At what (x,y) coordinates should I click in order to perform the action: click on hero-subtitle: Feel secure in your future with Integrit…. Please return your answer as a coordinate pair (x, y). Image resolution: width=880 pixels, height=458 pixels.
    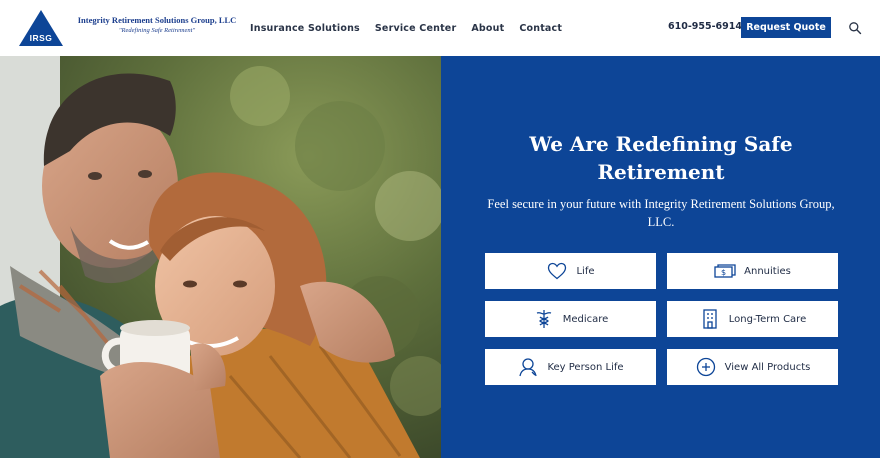
    Looking at the image, I should click on (661, 213).